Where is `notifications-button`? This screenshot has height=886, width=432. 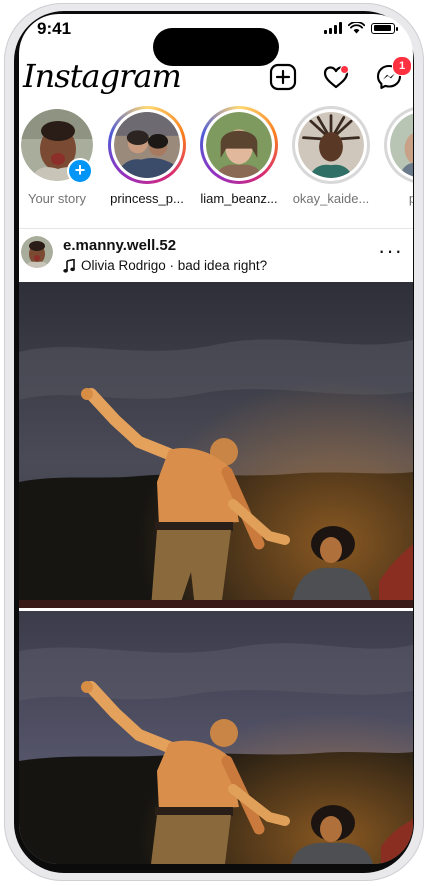
notifications-button is located at coordinates (336, 77).